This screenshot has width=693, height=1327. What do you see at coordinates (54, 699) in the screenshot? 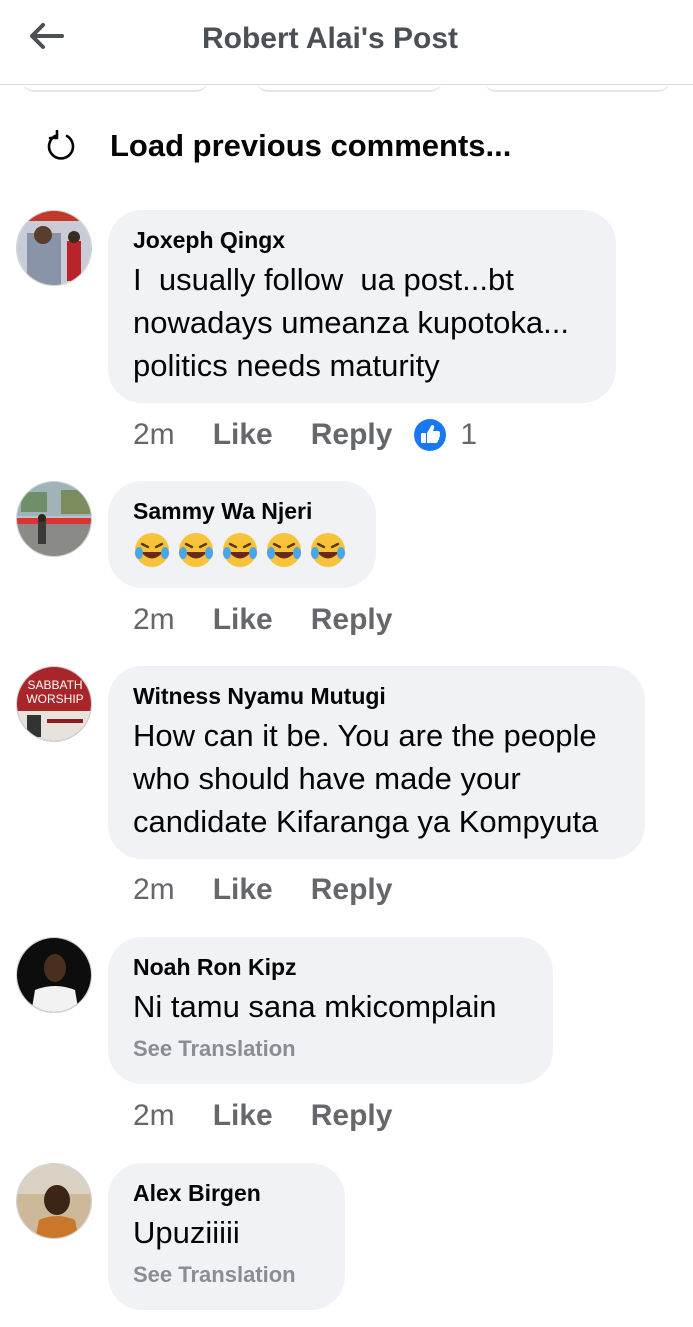
I see `avatar-text-line-2: WORSHIP` at bounding box center [54, 699].